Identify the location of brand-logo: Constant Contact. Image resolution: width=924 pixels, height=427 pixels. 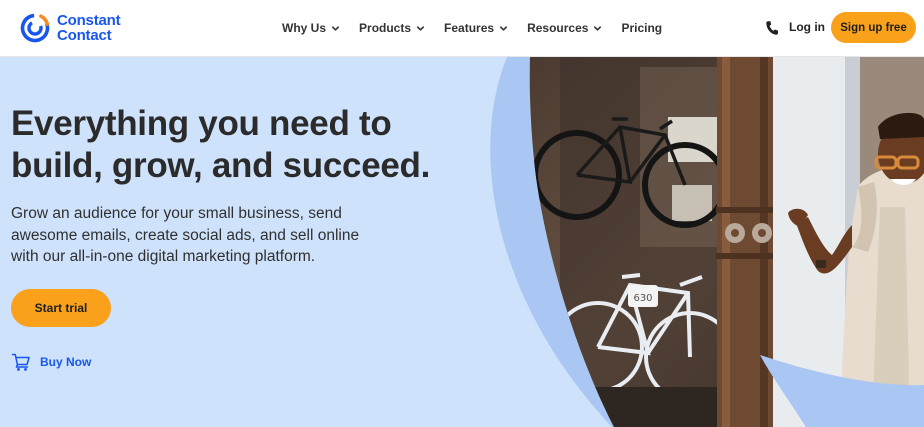
(70, 28).